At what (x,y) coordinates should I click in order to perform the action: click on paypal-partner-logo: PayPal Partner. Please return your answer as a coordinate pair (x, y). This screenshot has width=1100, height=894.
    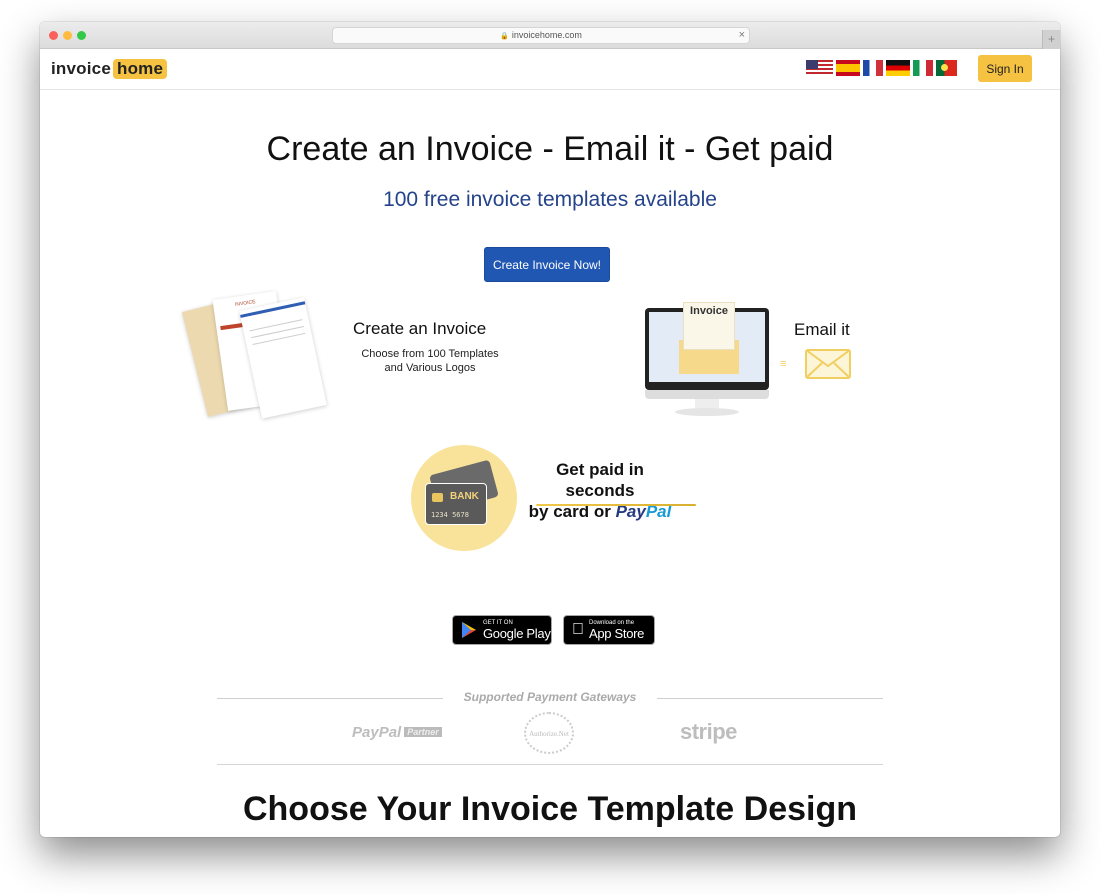
    Looking at the image, I should click on (397, 732).